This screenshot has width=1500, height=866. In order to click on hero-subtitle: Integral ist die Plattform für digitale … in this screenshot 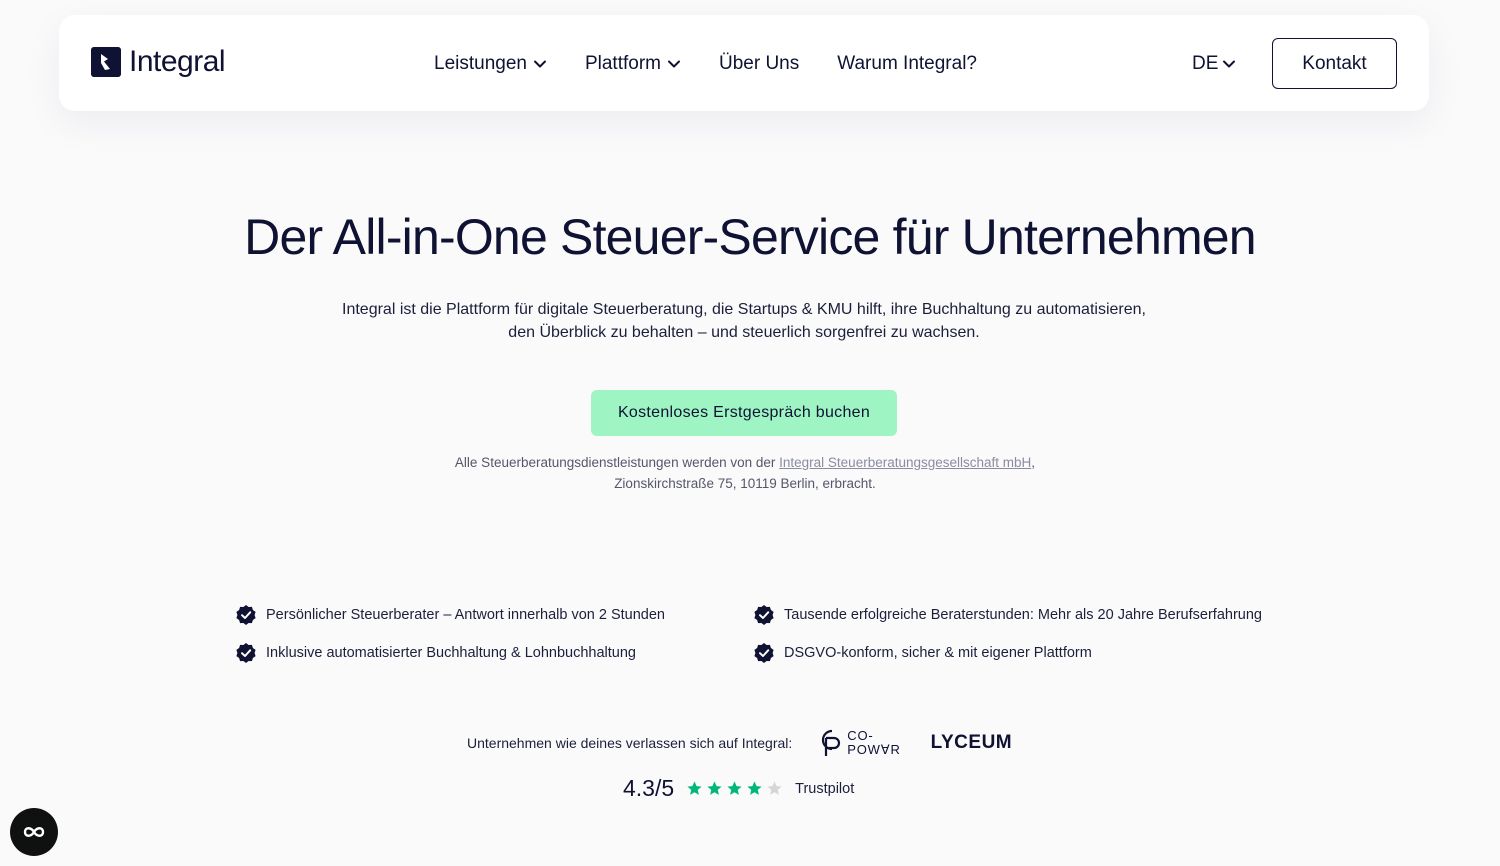, I will do `click(744, 321)`.